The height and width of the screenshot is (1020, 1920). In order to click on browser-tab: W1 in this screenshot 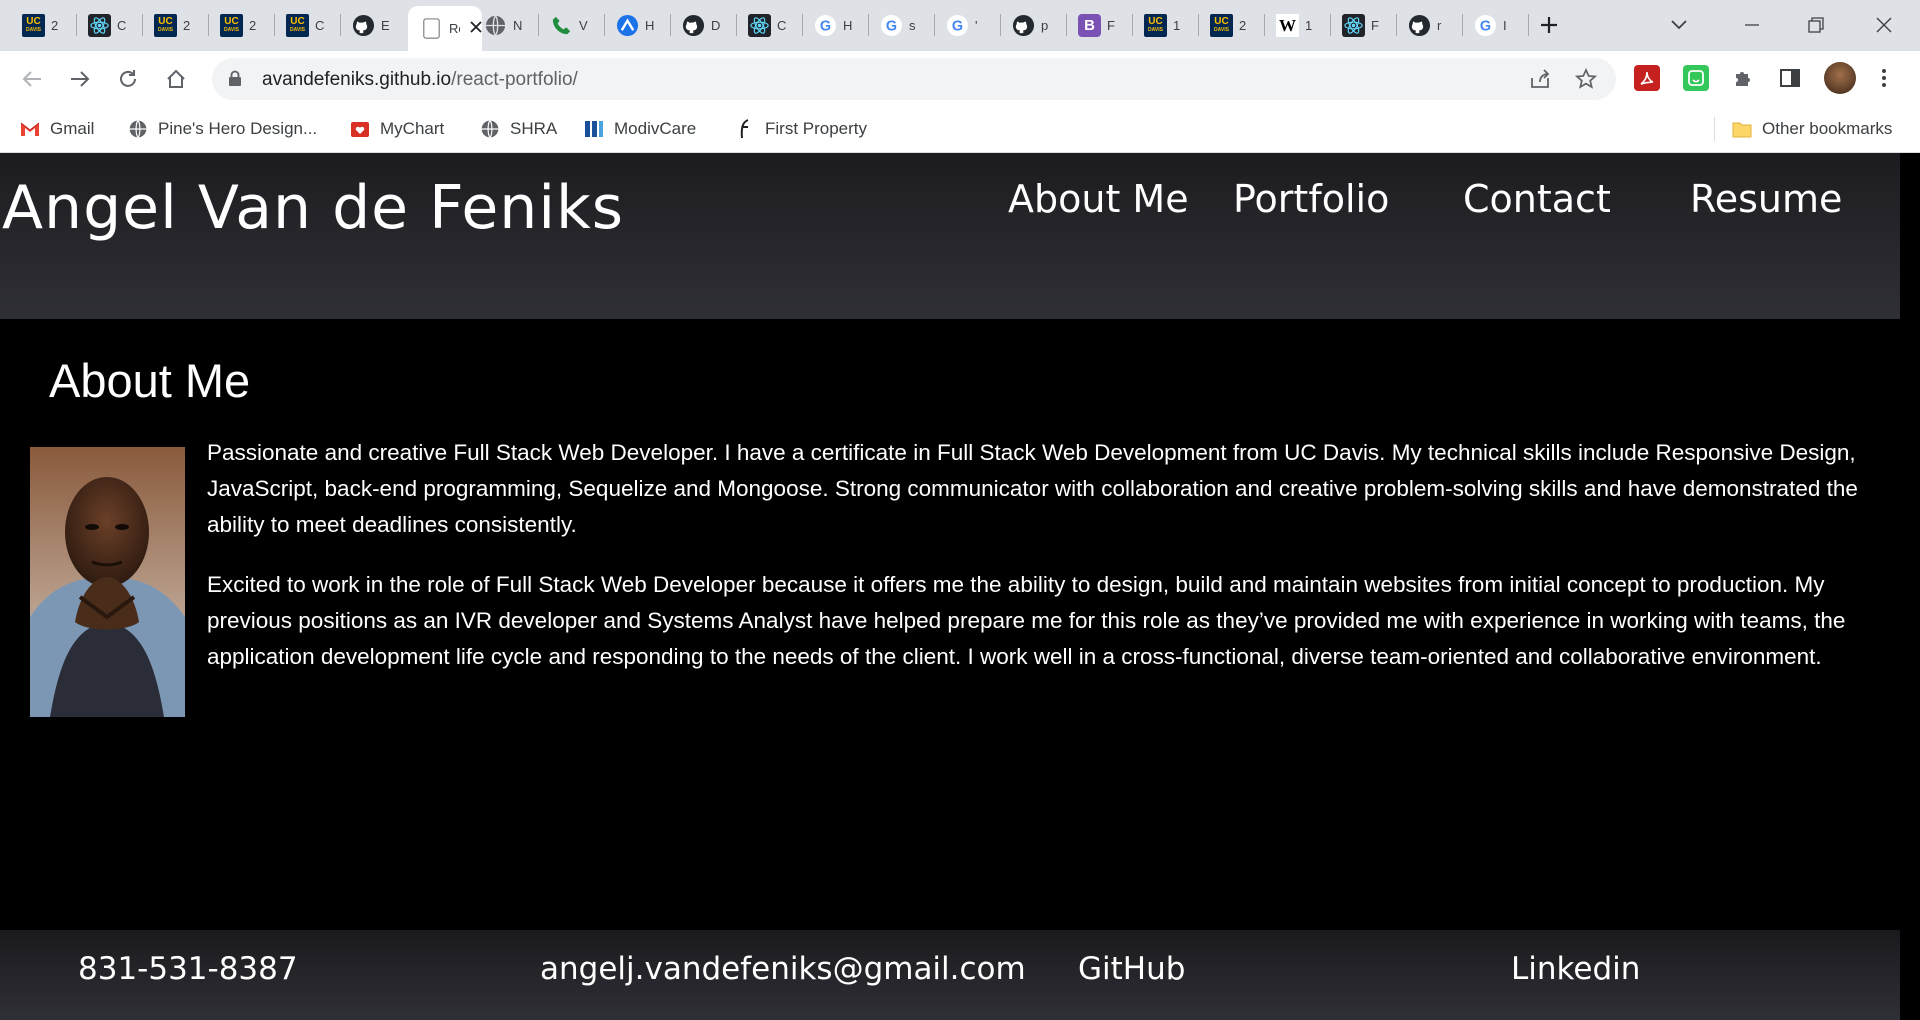, I will do `click(1301, 25)`.